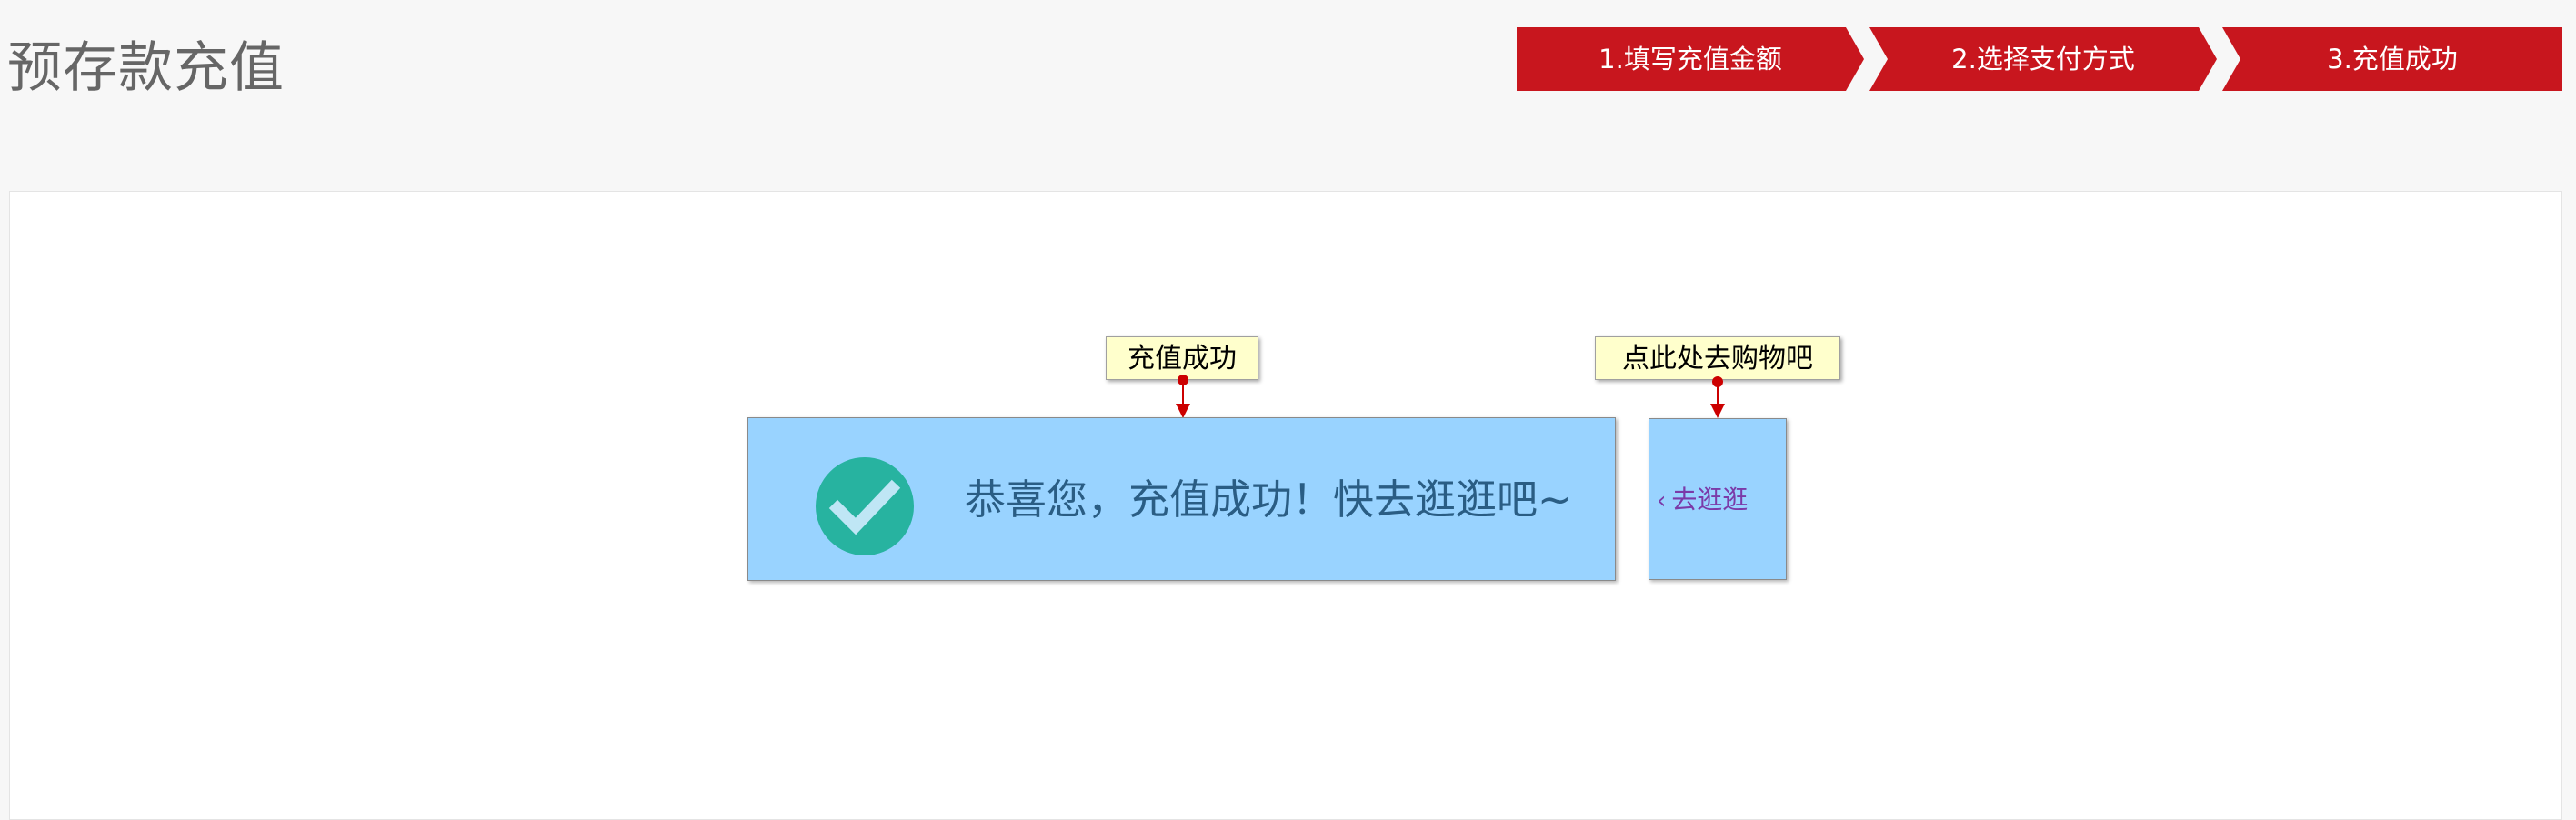 This screenshot has width=2576, height=820. Describe the element at coordinates (1268, 499) in the screenshot. I see `success-message: 恭喜您，充值成功！快去逛逛吧~` at that location.